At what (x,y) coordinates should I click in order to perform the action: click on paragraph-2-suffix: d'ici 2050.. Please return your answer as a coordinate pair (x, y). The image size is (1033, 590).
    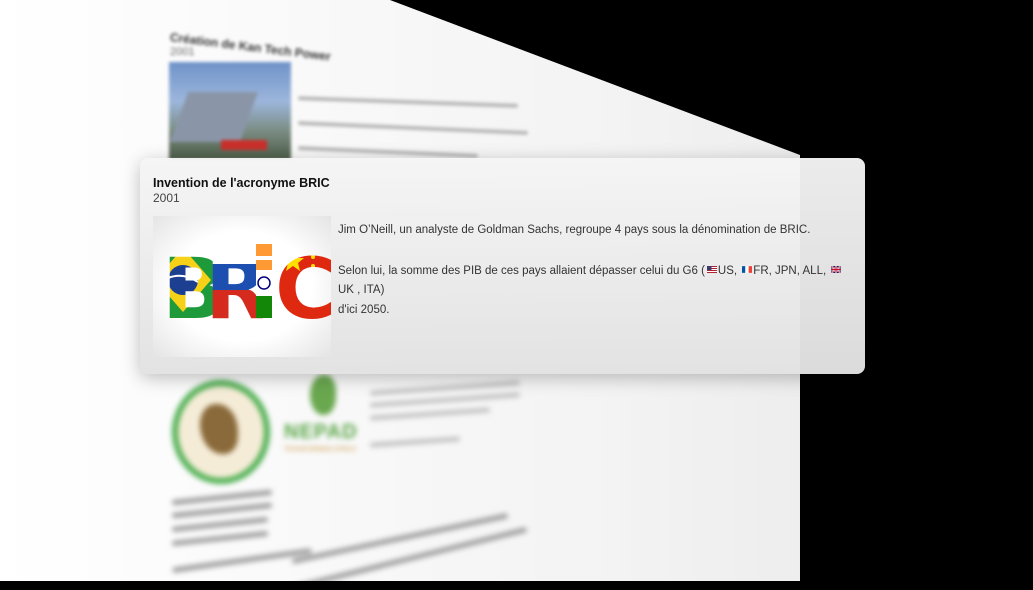
    Looking at the image, I should click on (364, 309).